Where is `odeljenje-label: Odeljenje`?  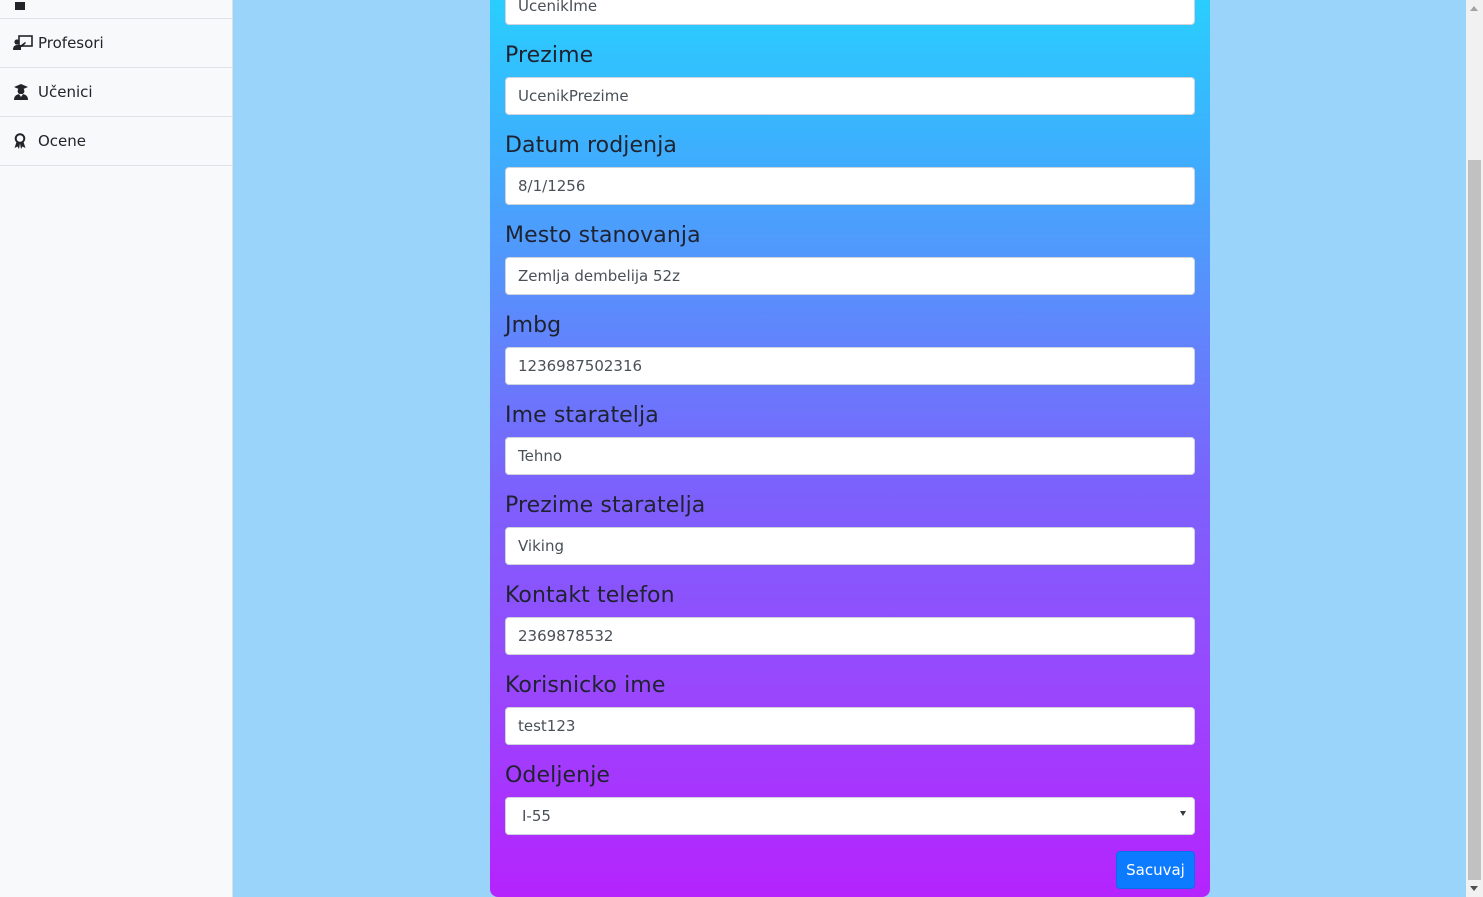
odeljenje-label: Odeljenje is located at coordinates (558, 775).